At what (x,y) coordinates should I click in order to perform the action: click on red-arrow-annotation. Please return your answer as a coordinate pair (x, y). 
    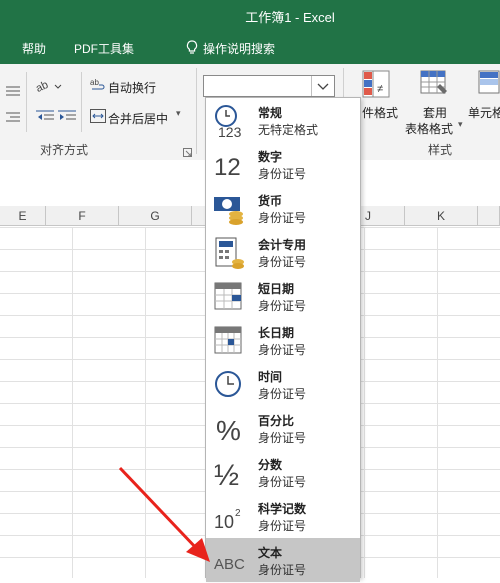
    Looking at the image, I should click on (164, 514).